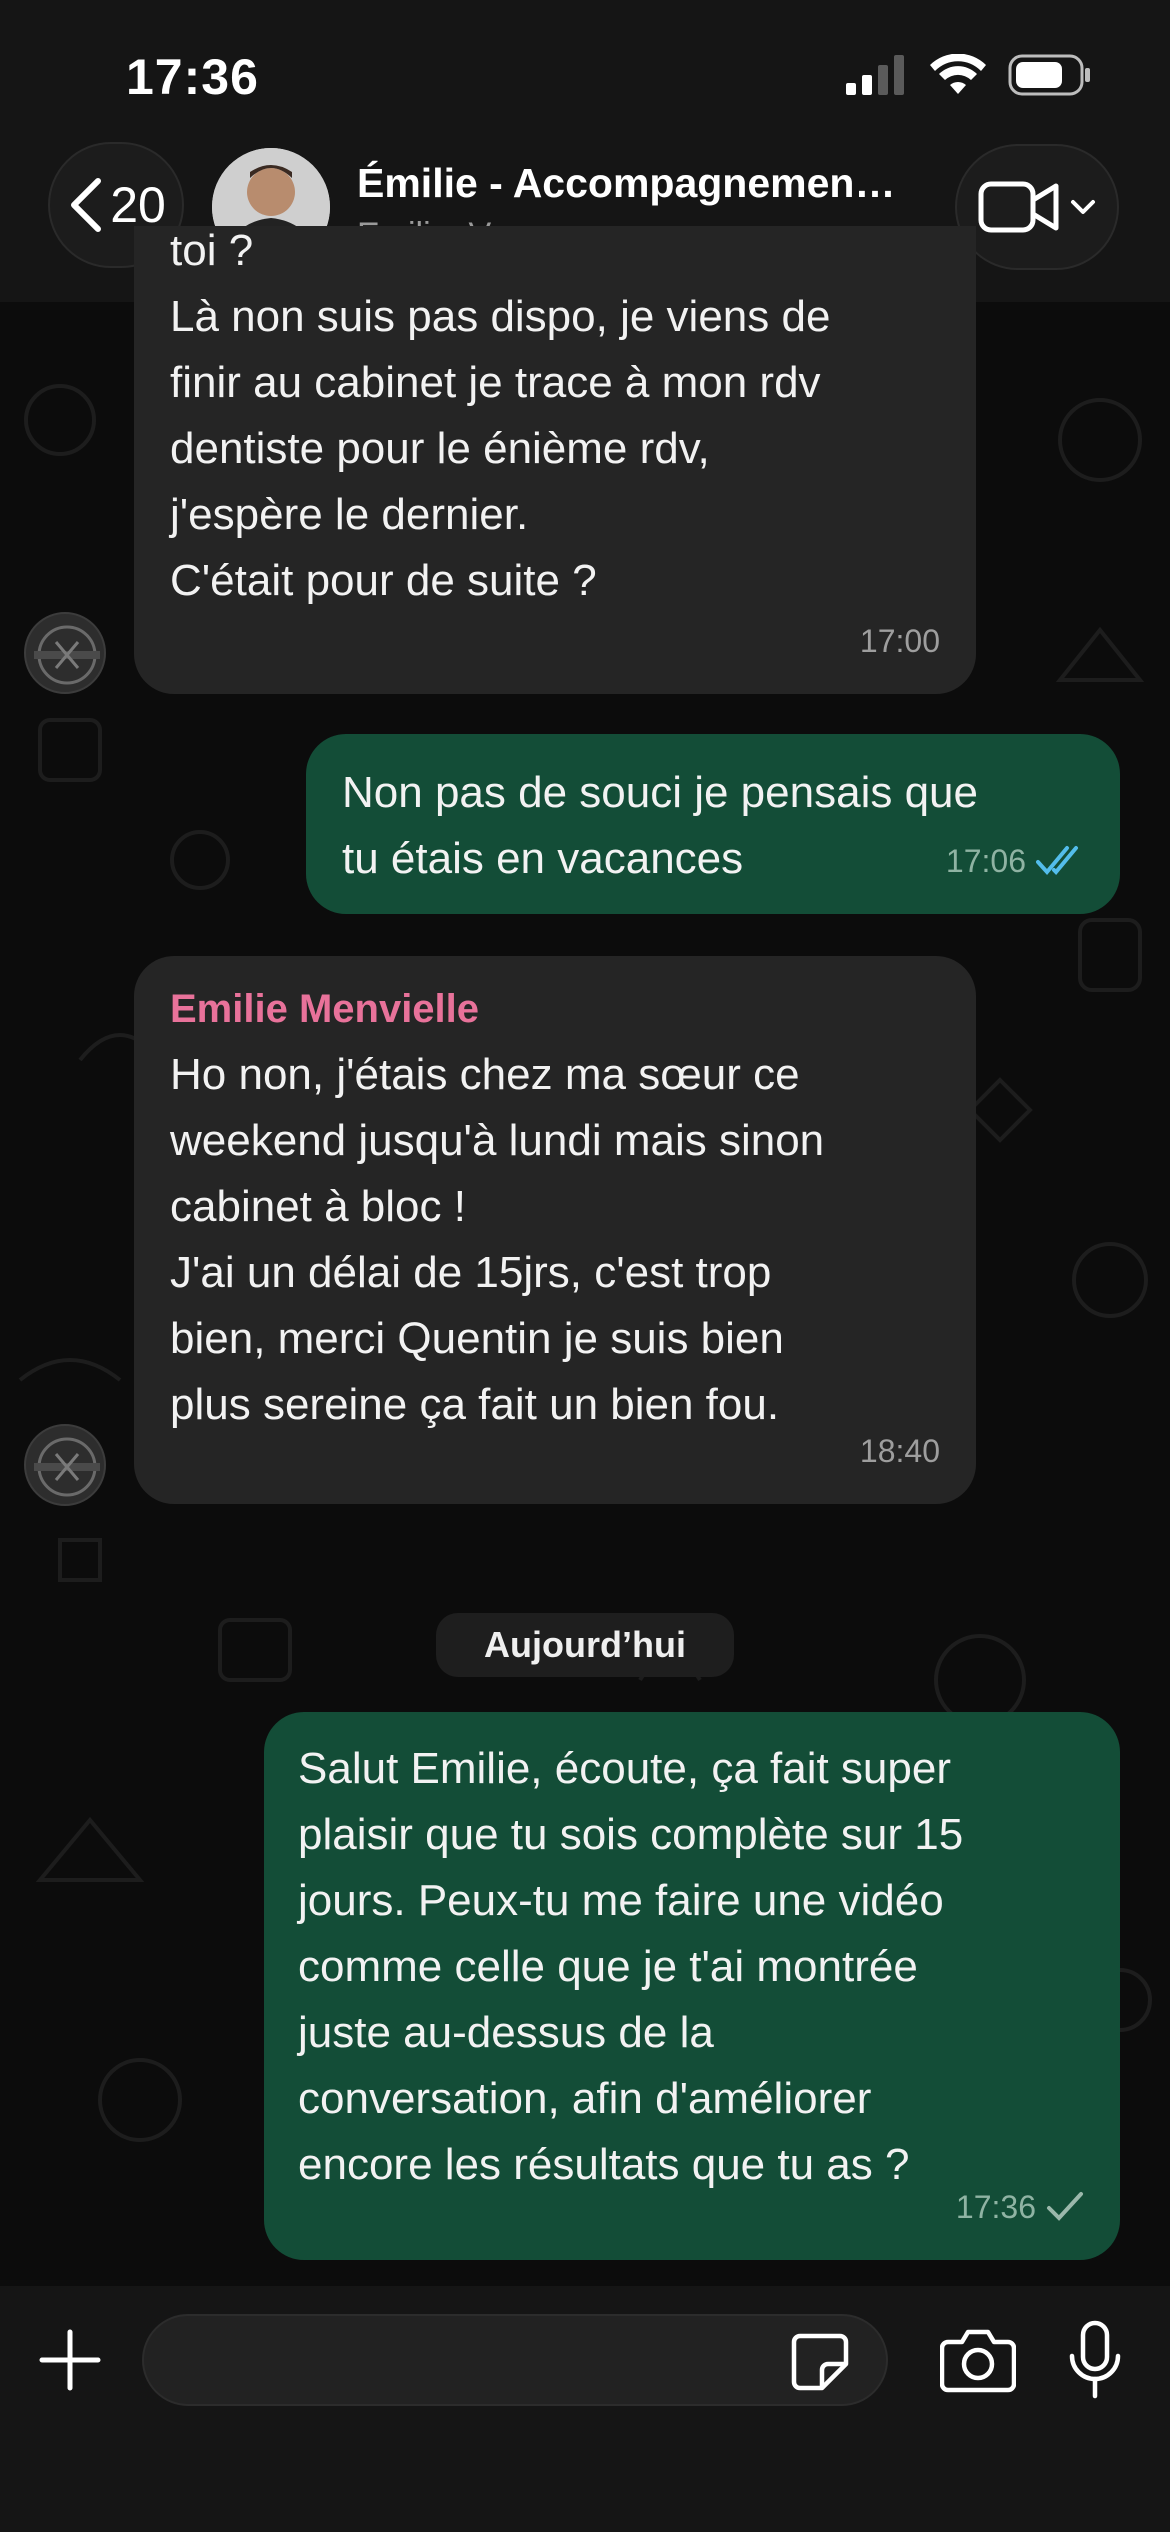 Image resolution: width=1170 pixels, height=2532 pixels. I want to click on cellular-signal-icon, so click(875, 75).